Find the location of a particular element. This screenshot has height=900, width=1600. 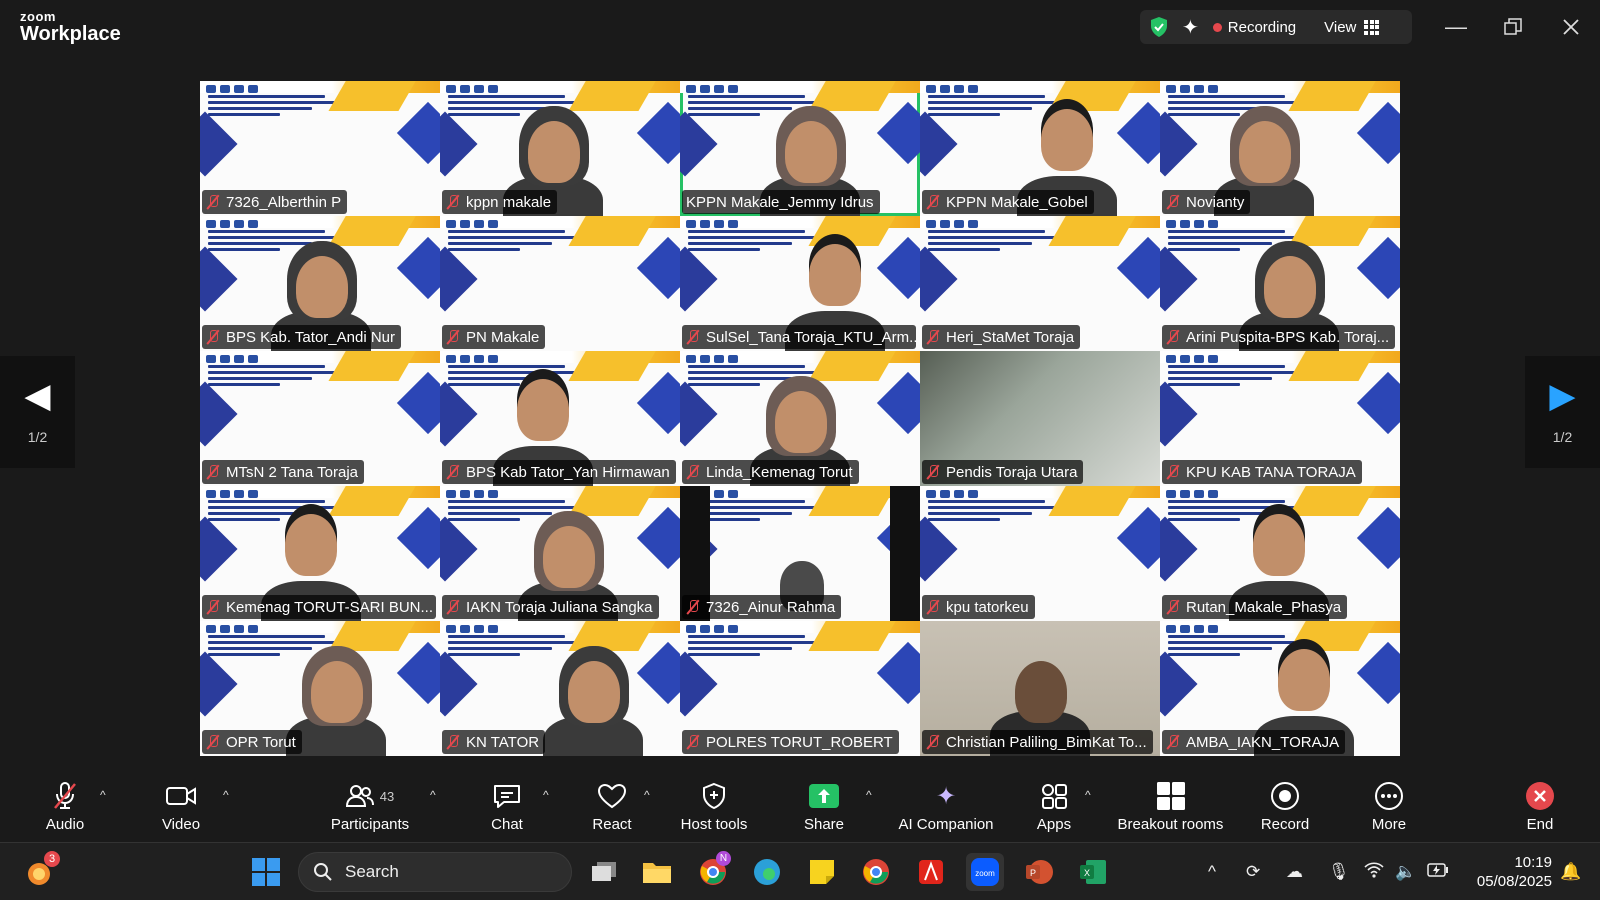

next-page-button: ▶ 1/2 is located at coordinates (1562, 412).